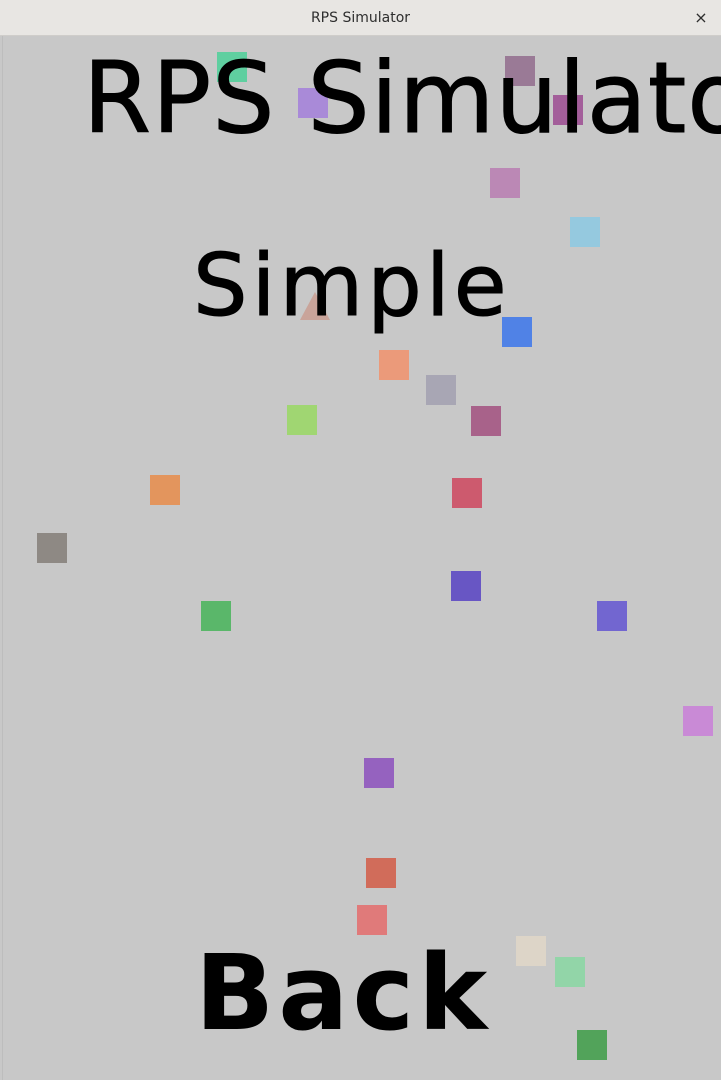  Describe the element at coordinates (352, 286) in the screenshot. I see `mode-selector-button: Simple` at that location.